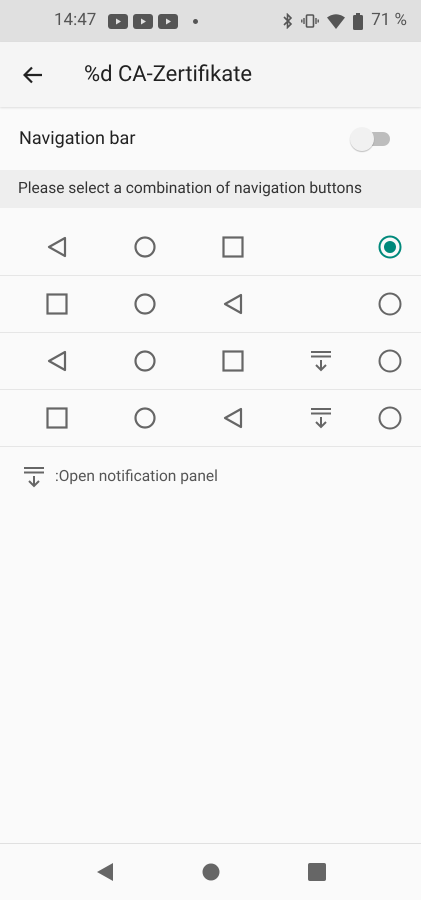 The width and height of the screenshot is (421, 900). What do you see at coordinates (33, 75) in the screenshot?
I see `back-arrow-icon` at bounding box center [33, 75].